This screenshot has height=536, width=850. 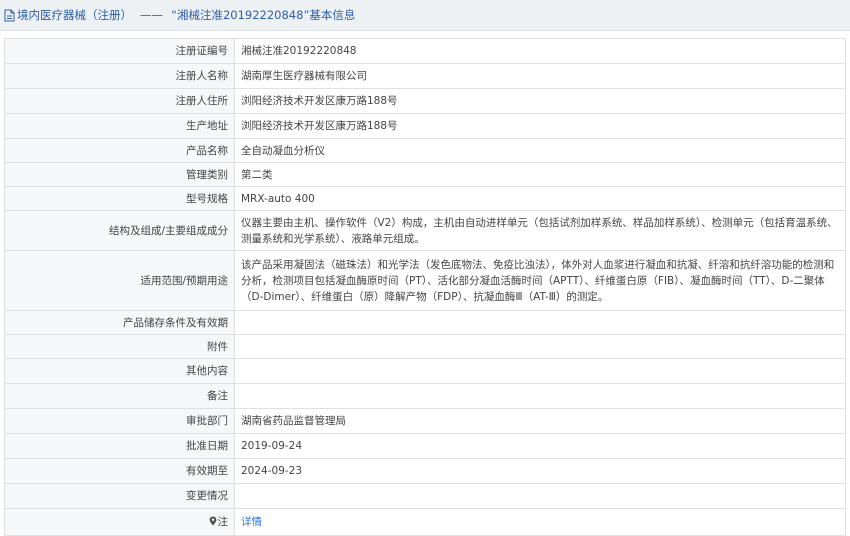 I want to click on row-label: 注册人名称, so click(x=119, y=76).